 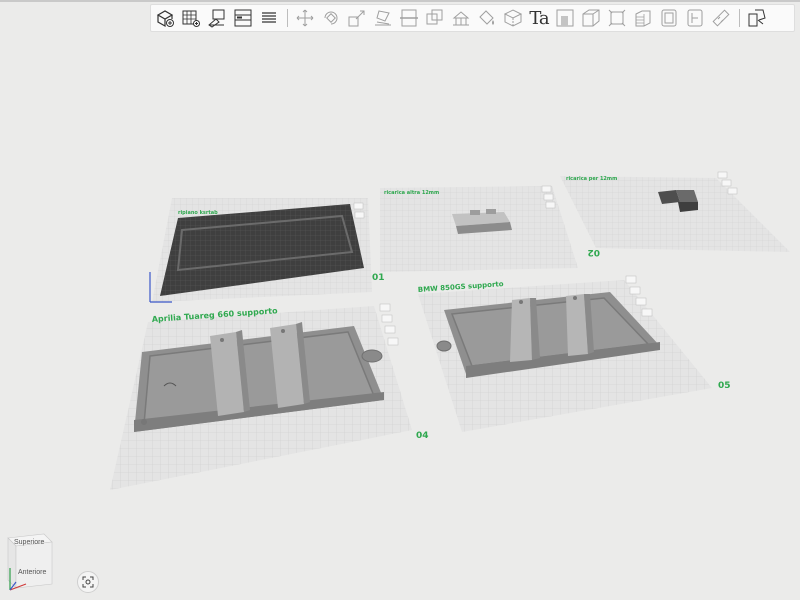 I want to click on plate-01: ripiano ksrtab 01, so click(x=267, y=250).